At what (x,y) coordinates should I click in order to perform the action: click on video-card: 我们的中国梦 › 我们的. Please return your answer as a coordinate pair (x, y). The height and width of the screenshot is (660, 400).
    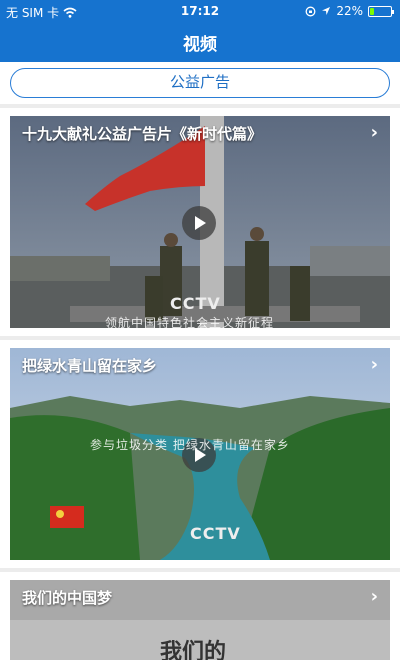
    Looking at the image, I should click on (200, 616).